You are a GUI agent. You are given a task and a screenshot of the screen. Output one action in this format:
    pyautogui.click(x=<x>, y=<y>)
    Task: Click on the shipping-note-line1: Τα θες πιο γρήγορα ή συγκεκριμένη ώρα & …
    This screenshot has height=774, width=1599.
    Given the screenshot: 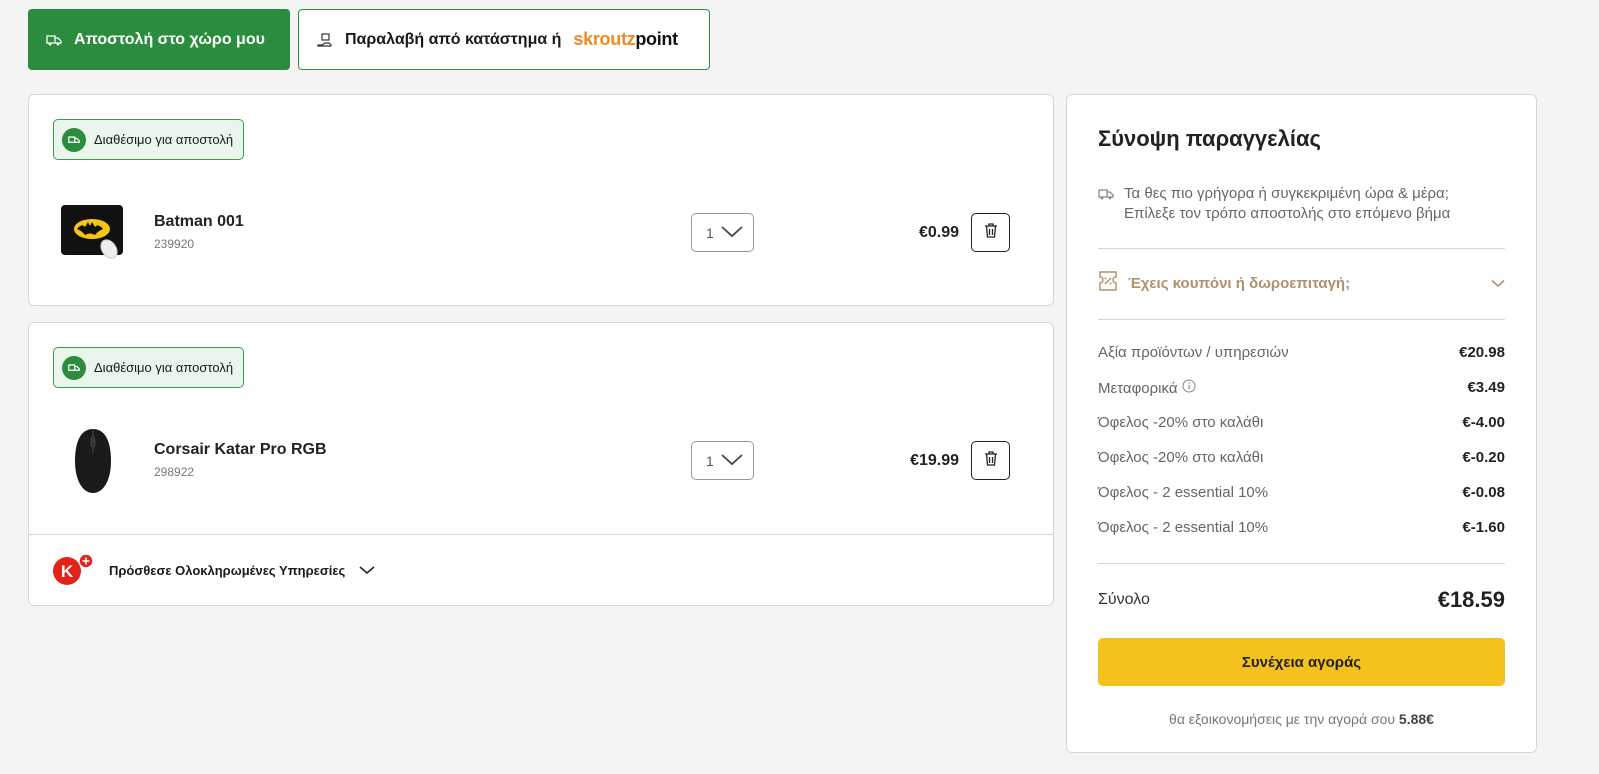 What is the action you would take?
    pyautogui.click(x=1286, y=193)
    